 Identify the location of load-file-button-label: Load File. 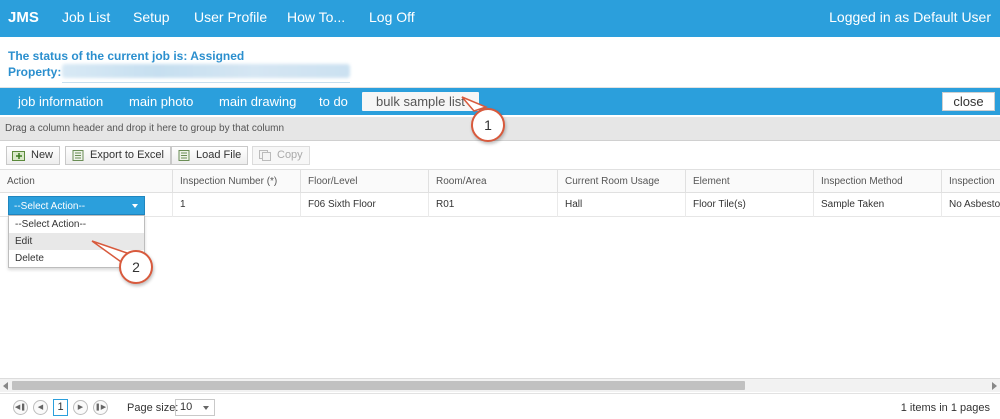
(219, 155).